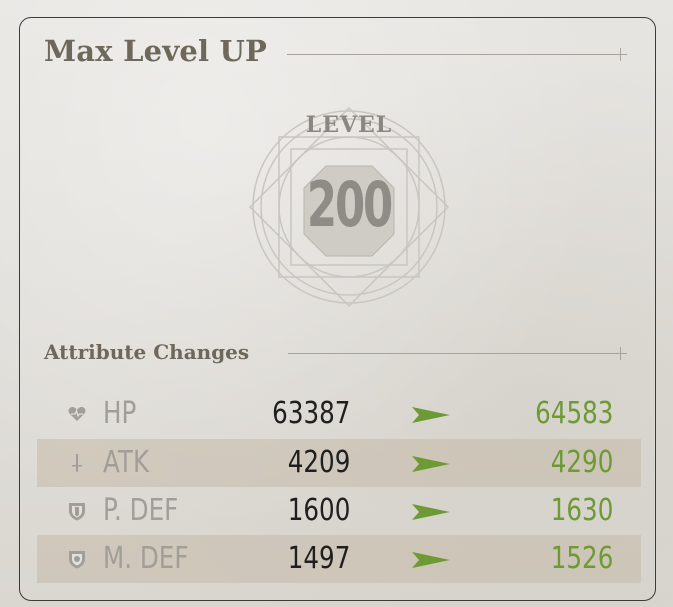 This screenshot has height=607, width=673. I want to click on attribute-new-value: 1630, so click(581, 510).